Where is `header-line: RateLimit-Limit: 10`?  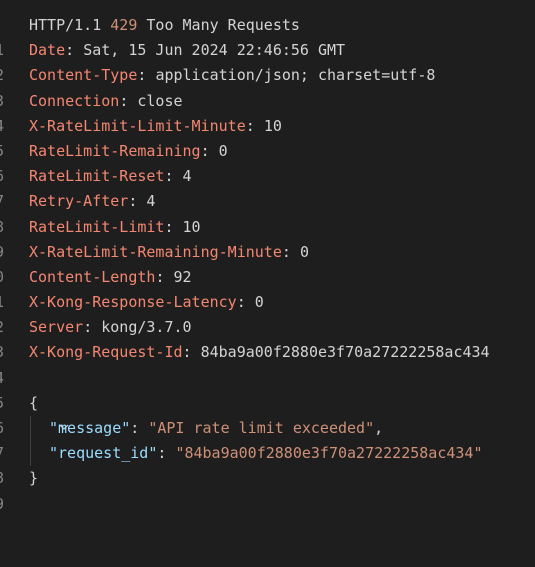
header-line: RateLimit-Limit: 10 is located at coordinates (115, 226).